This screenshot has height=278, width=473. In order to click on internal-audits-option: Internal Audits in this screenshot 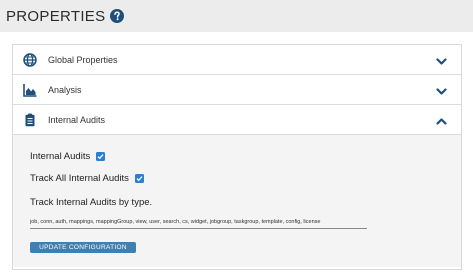, I will do `click(68, 156)`.